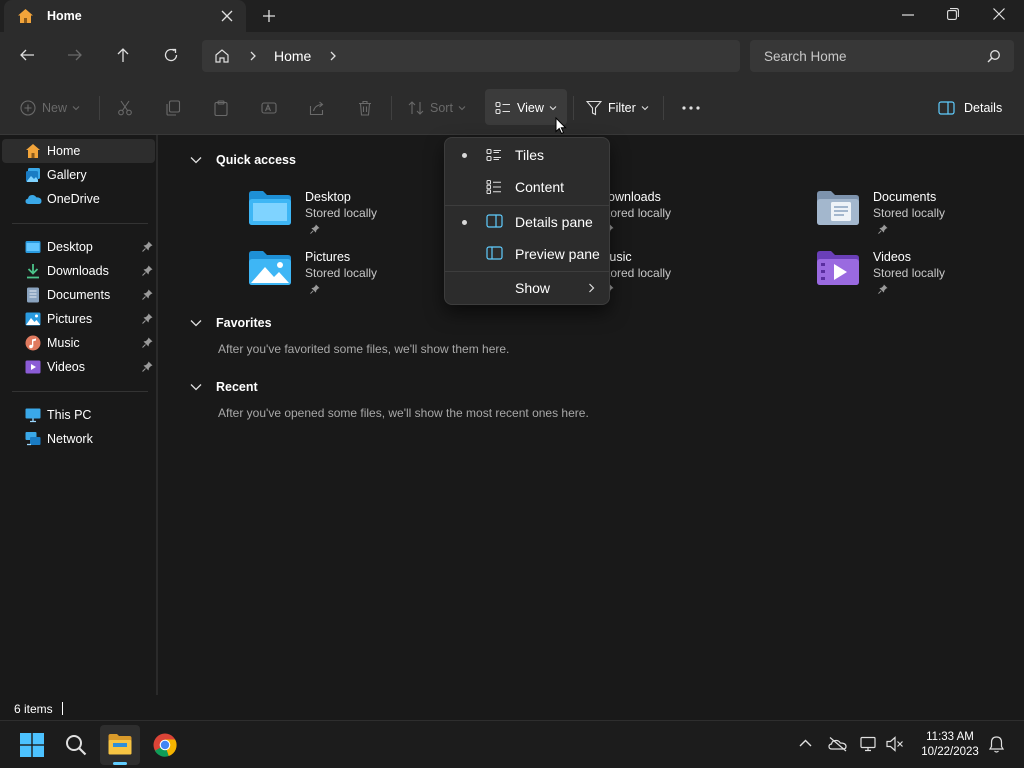 Image resolution: width=1024 pixels, height=768 pixels. What do you see at coordinates (171, 55) in the screenshot?
I see `refresh-icon` at bounding box center [171, 55].